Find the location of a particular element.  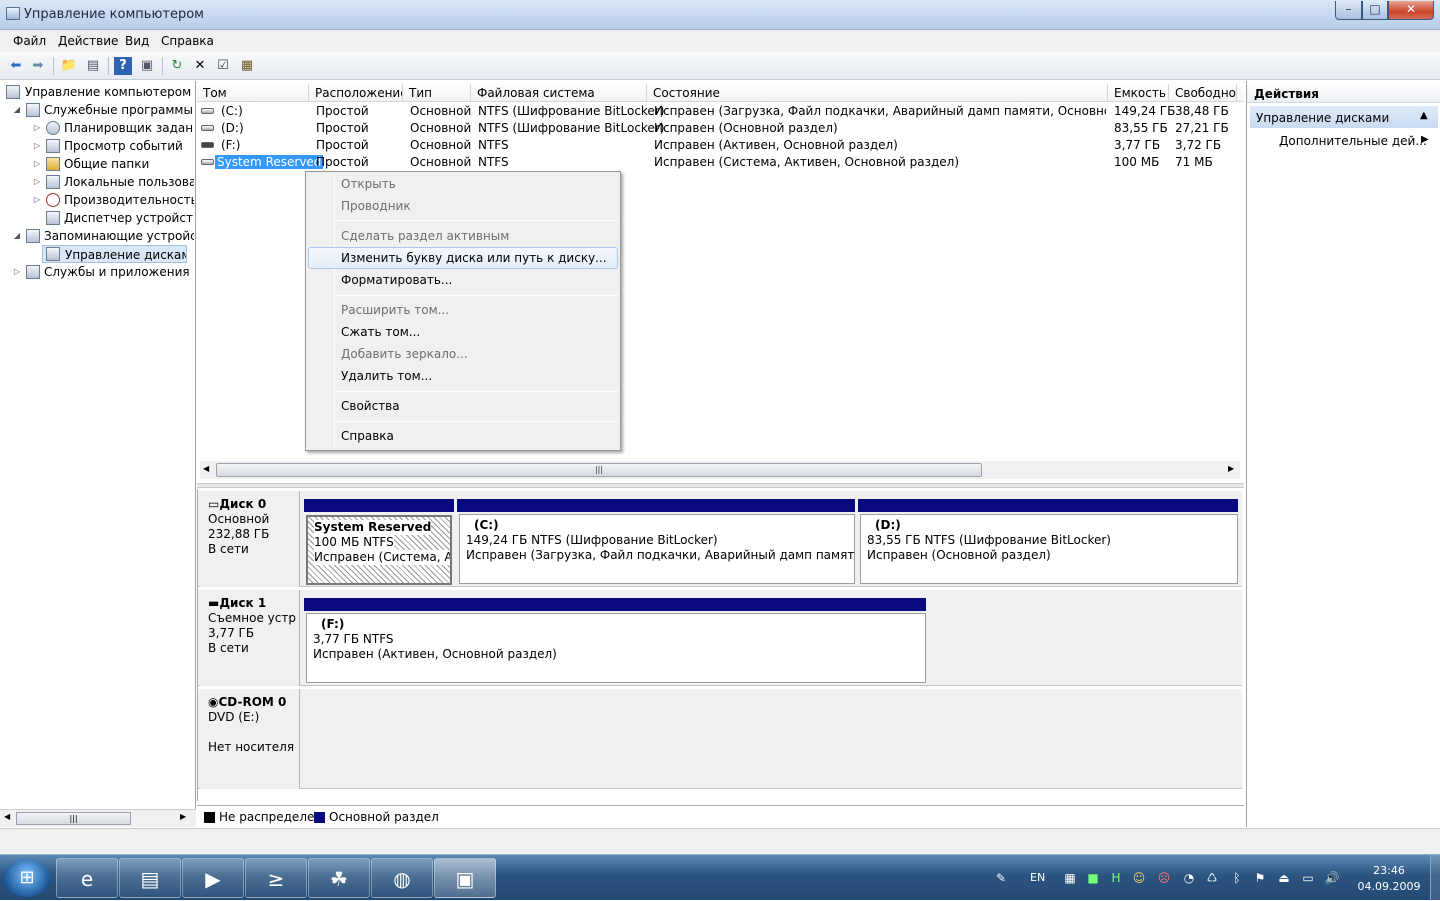

tree-item-storage: ◢ Запоминающие устройст is located at coordinates (99, 236).